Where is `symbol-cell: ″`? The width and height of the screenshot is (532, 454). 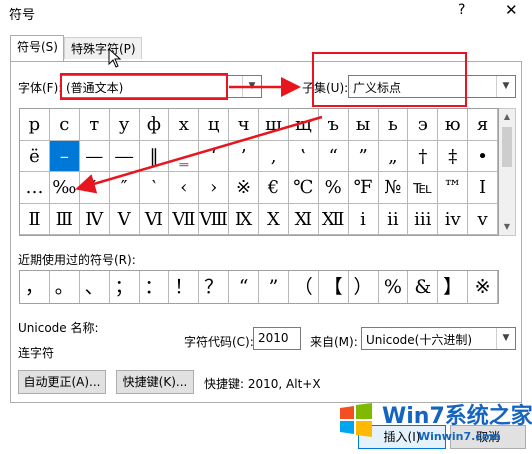
symbol-cell: ″ is located at coordinates (124, 188).